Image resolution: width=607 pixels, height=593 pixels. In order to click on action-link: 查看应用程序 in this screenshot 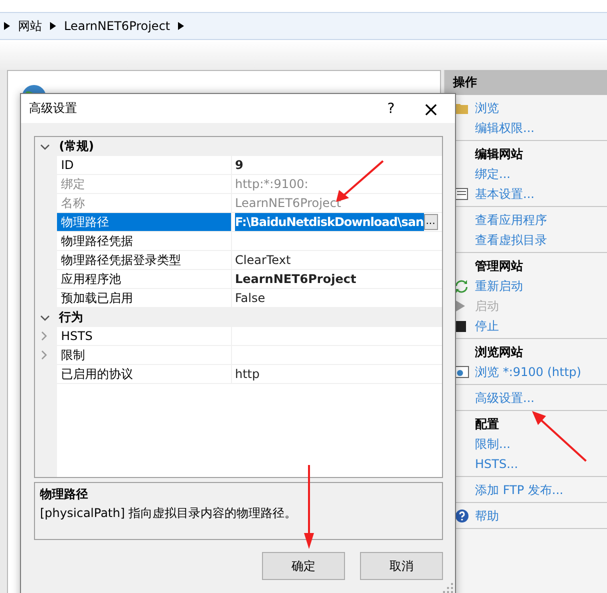, I will do `click(511, 220)`.